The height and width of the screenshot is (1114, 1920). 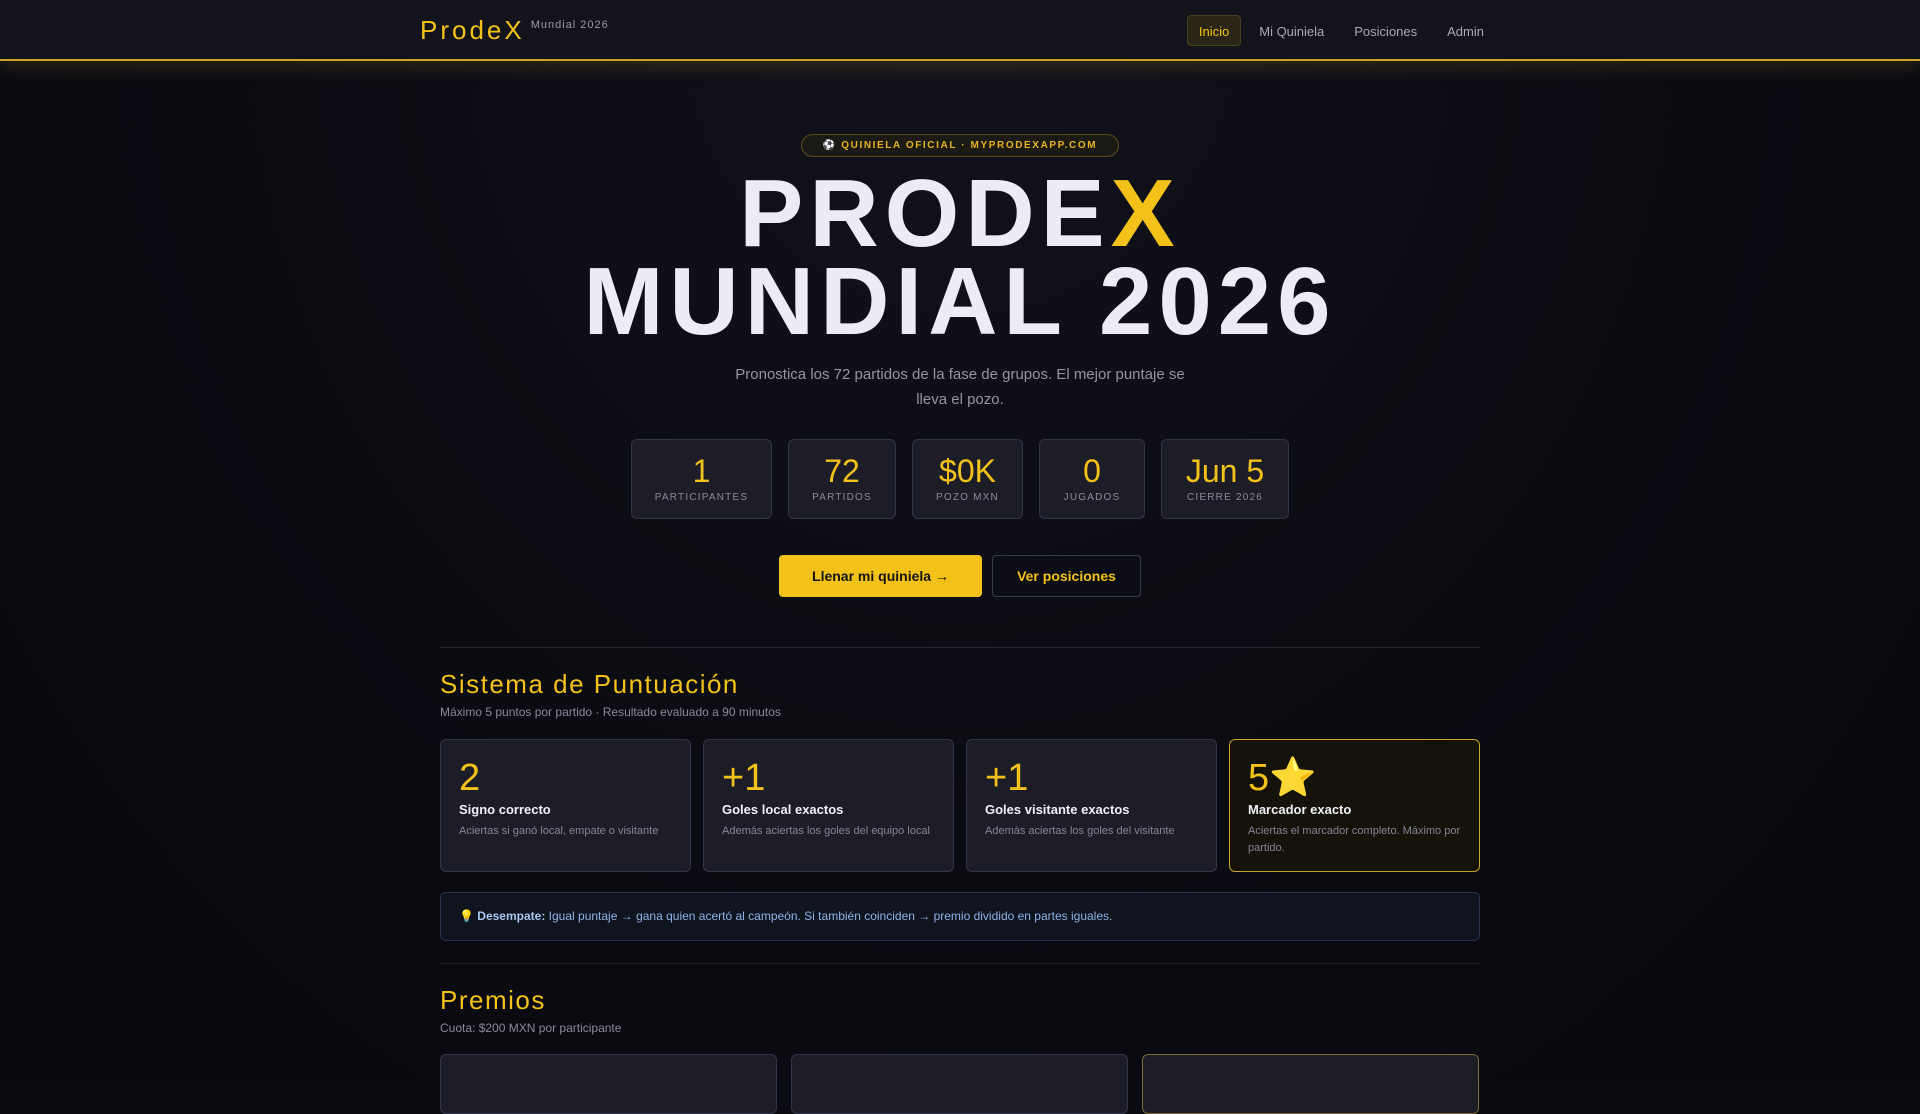 What do you see at coordinates (1385, 30) in the screenshot?
I see `nav-item-posiciones: Posiciones` at bounding box center [1385, 30].